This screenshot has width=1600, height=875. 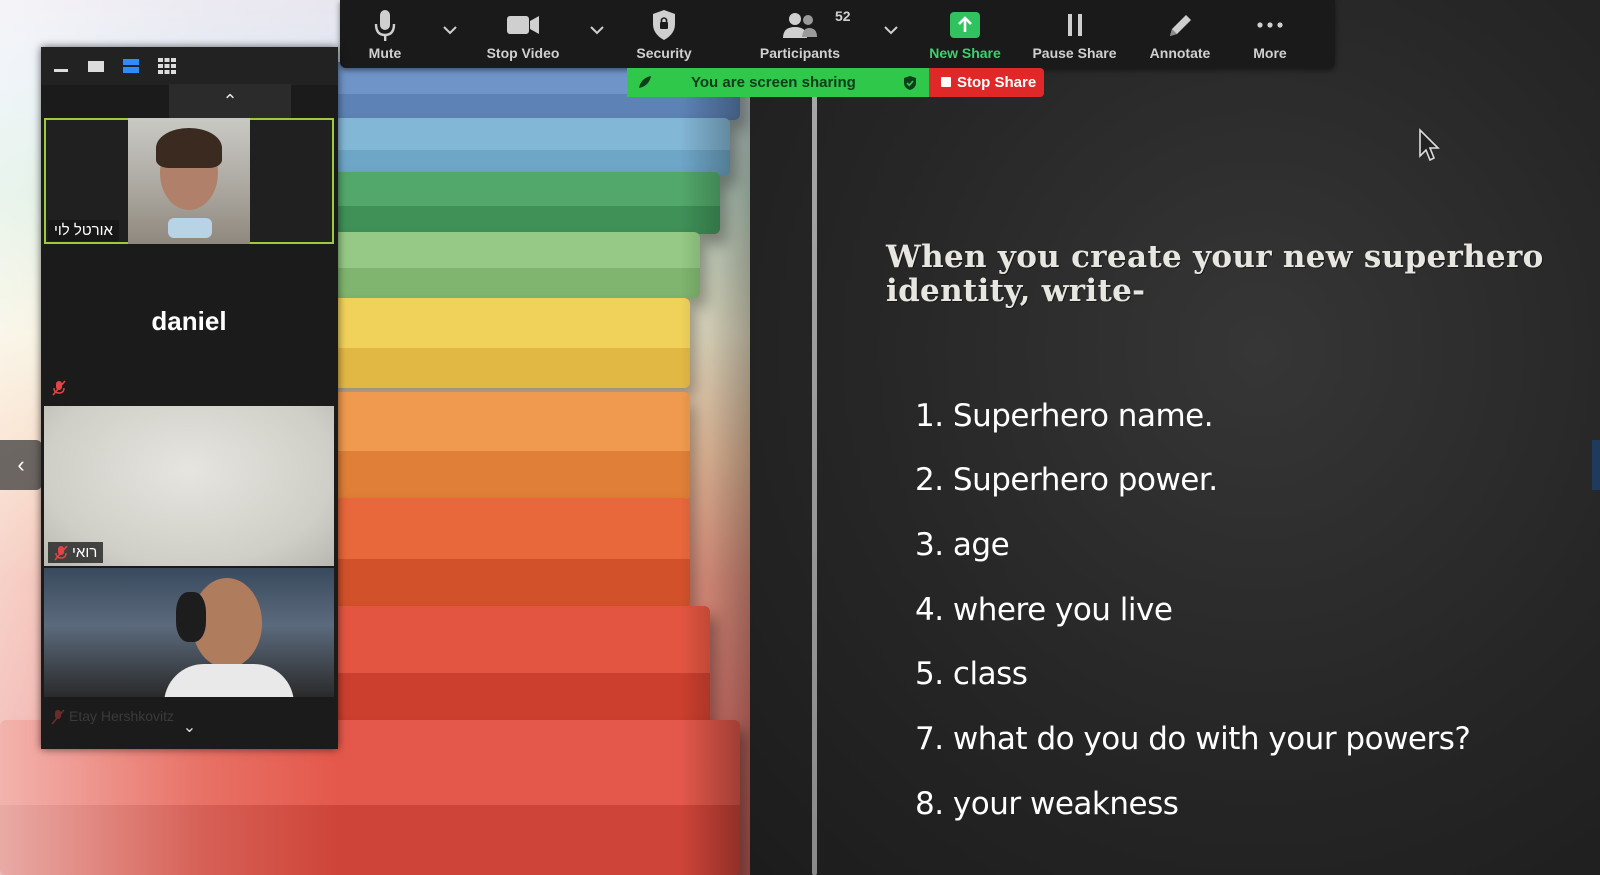 I want to click on chalk-stick-green, so click(x=510, y=203).